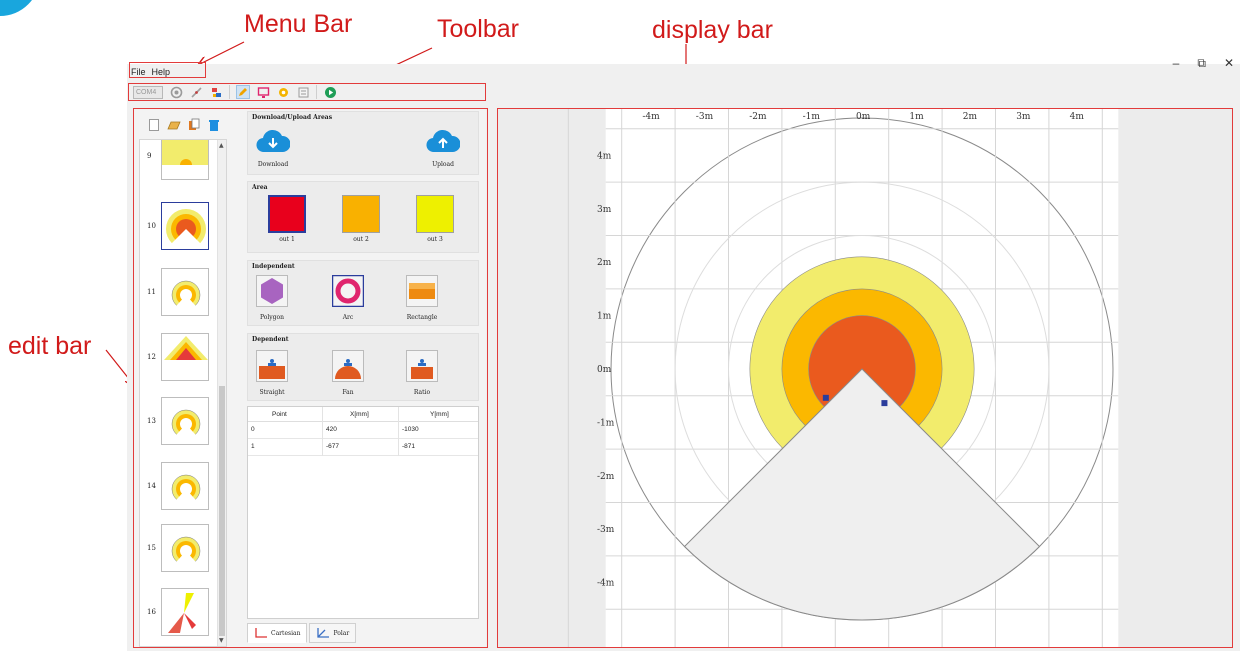 Image resolution: width=1240 pixels, height=651 pixels. Describe the element at coordinates (361, 214) in the screenshot. I see `out2-swatch` at that location.